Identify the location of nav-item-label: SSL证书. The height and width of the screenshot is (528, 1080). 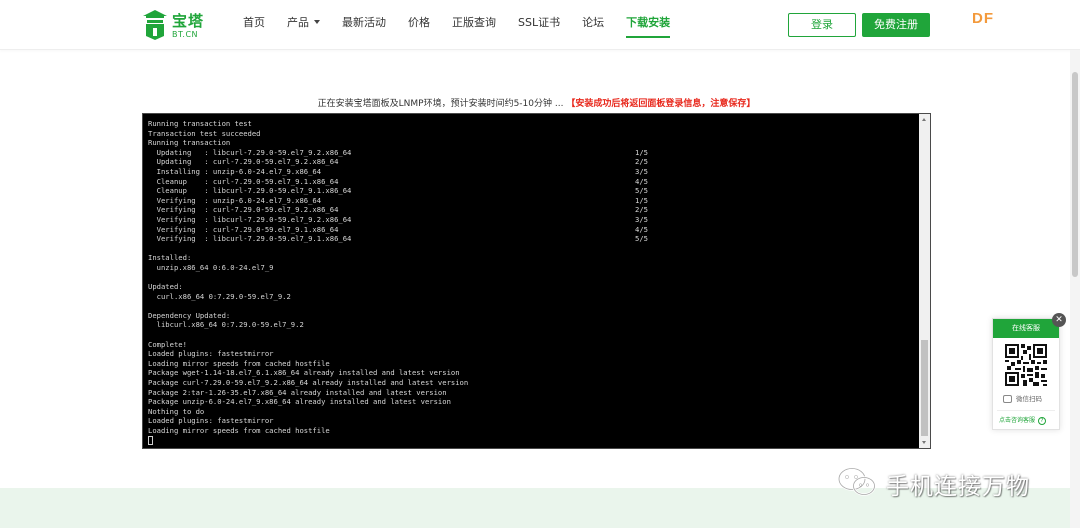
(539, 22).